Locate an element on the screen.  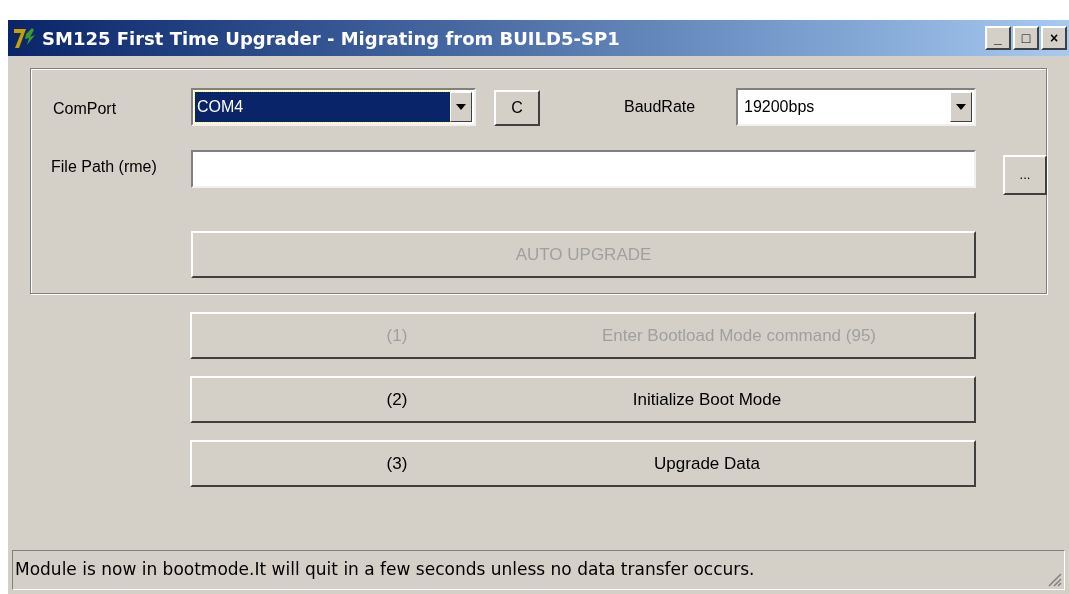
resize-grip-icon is located at coordinates (1054, 579).